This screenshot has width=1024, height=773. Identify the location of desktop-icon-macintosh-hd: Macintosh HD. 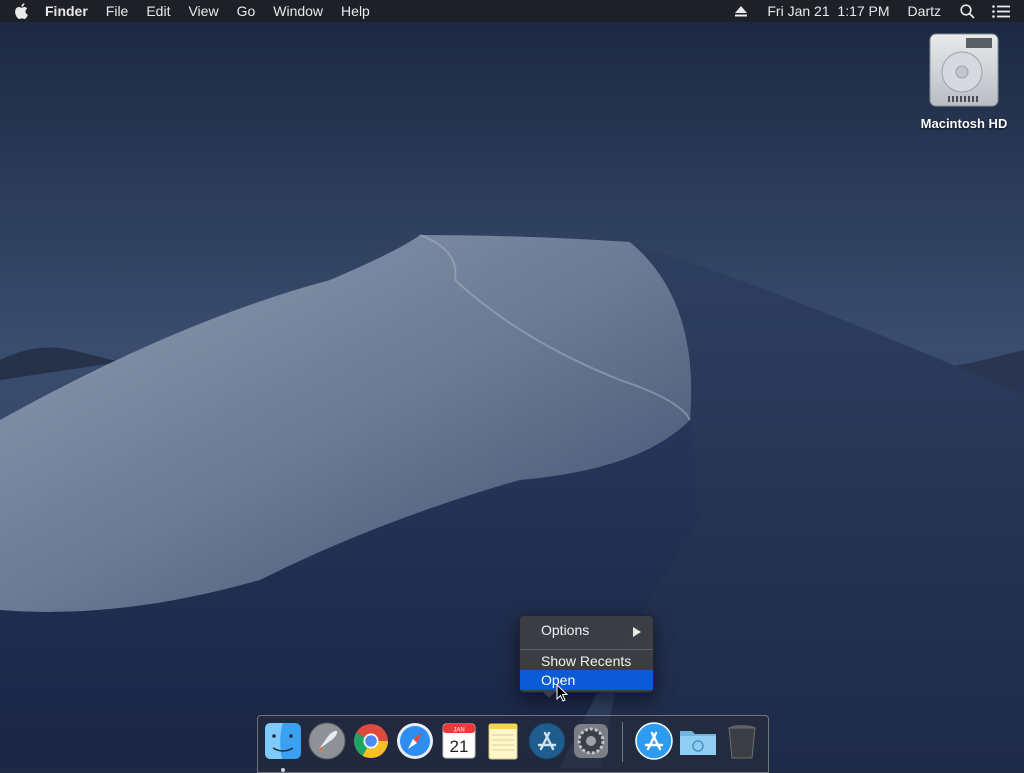
(964, 80).